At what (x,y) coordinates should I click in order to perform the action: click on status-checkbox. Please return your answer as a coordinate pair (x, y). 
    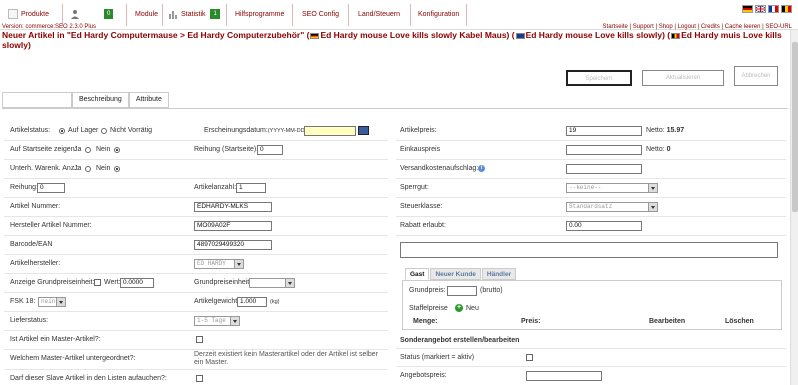
    Looking at the image, I should click on (529, 357).